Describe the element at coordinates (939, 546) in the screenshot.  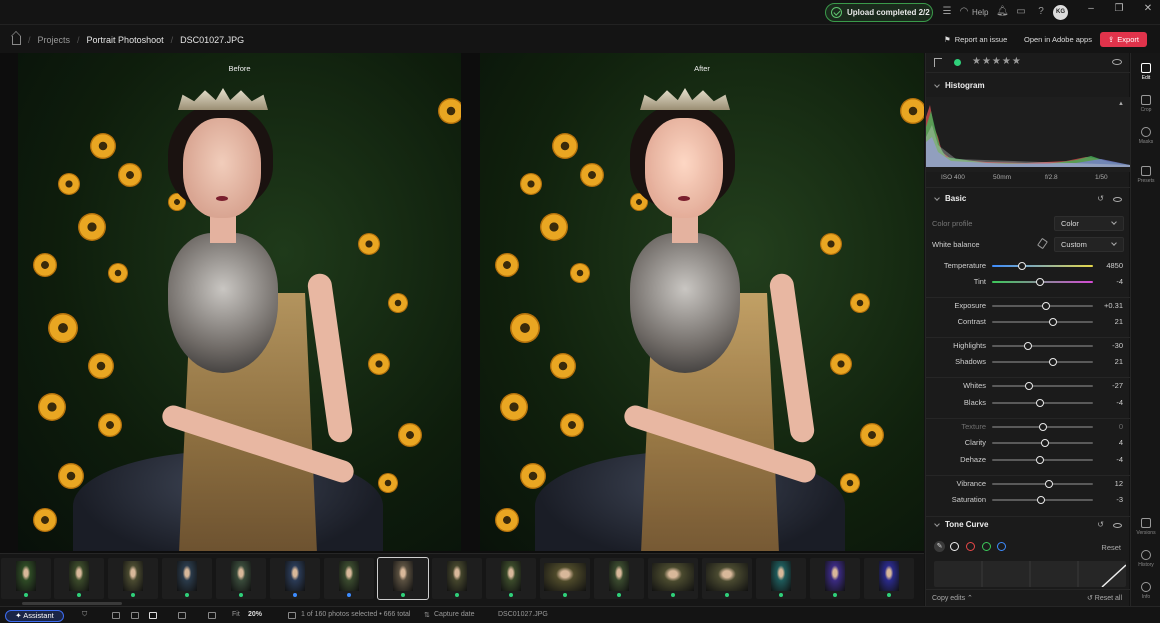
I see `point-curve-icon: ✎` at that location.